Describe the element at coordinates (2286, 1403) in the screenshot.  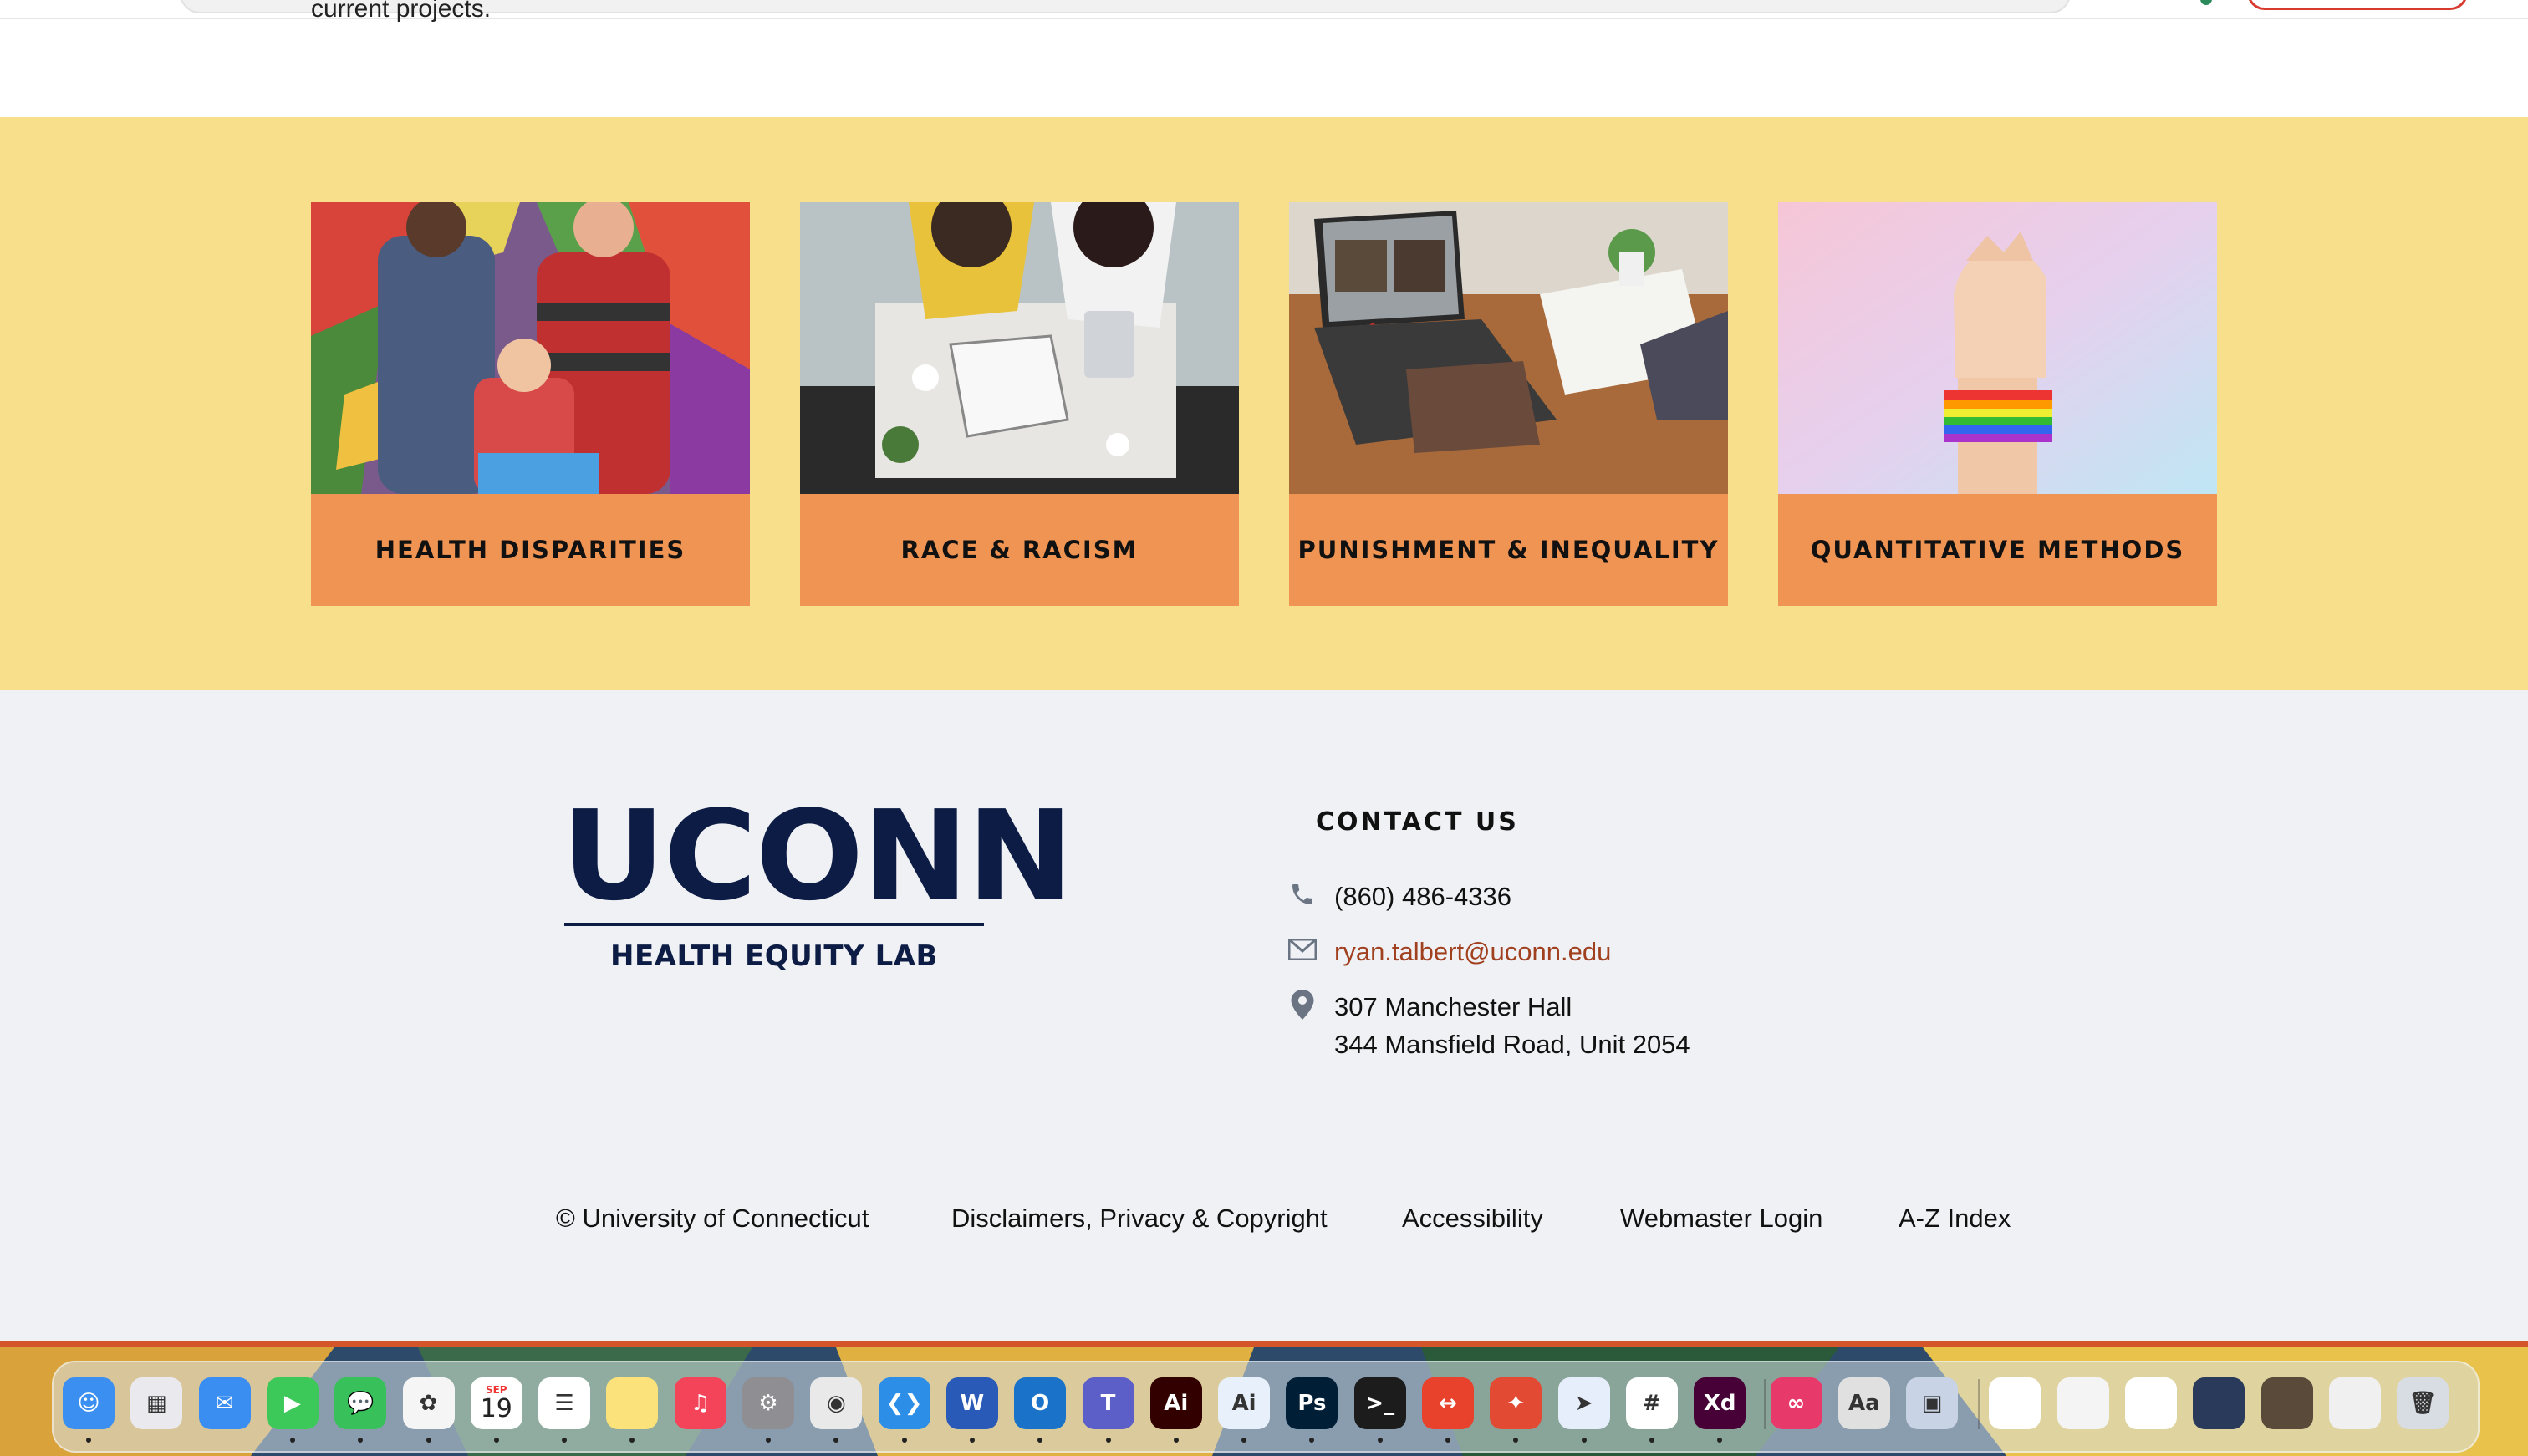
I see `window-thumb-5-icon` at that location.